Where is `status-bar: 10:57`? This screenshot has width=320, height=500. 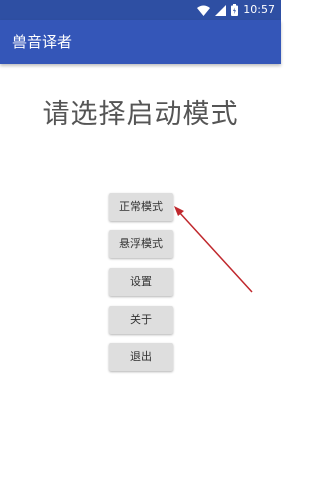
status-bar: 10:57 is located at coordinates (140, 10).